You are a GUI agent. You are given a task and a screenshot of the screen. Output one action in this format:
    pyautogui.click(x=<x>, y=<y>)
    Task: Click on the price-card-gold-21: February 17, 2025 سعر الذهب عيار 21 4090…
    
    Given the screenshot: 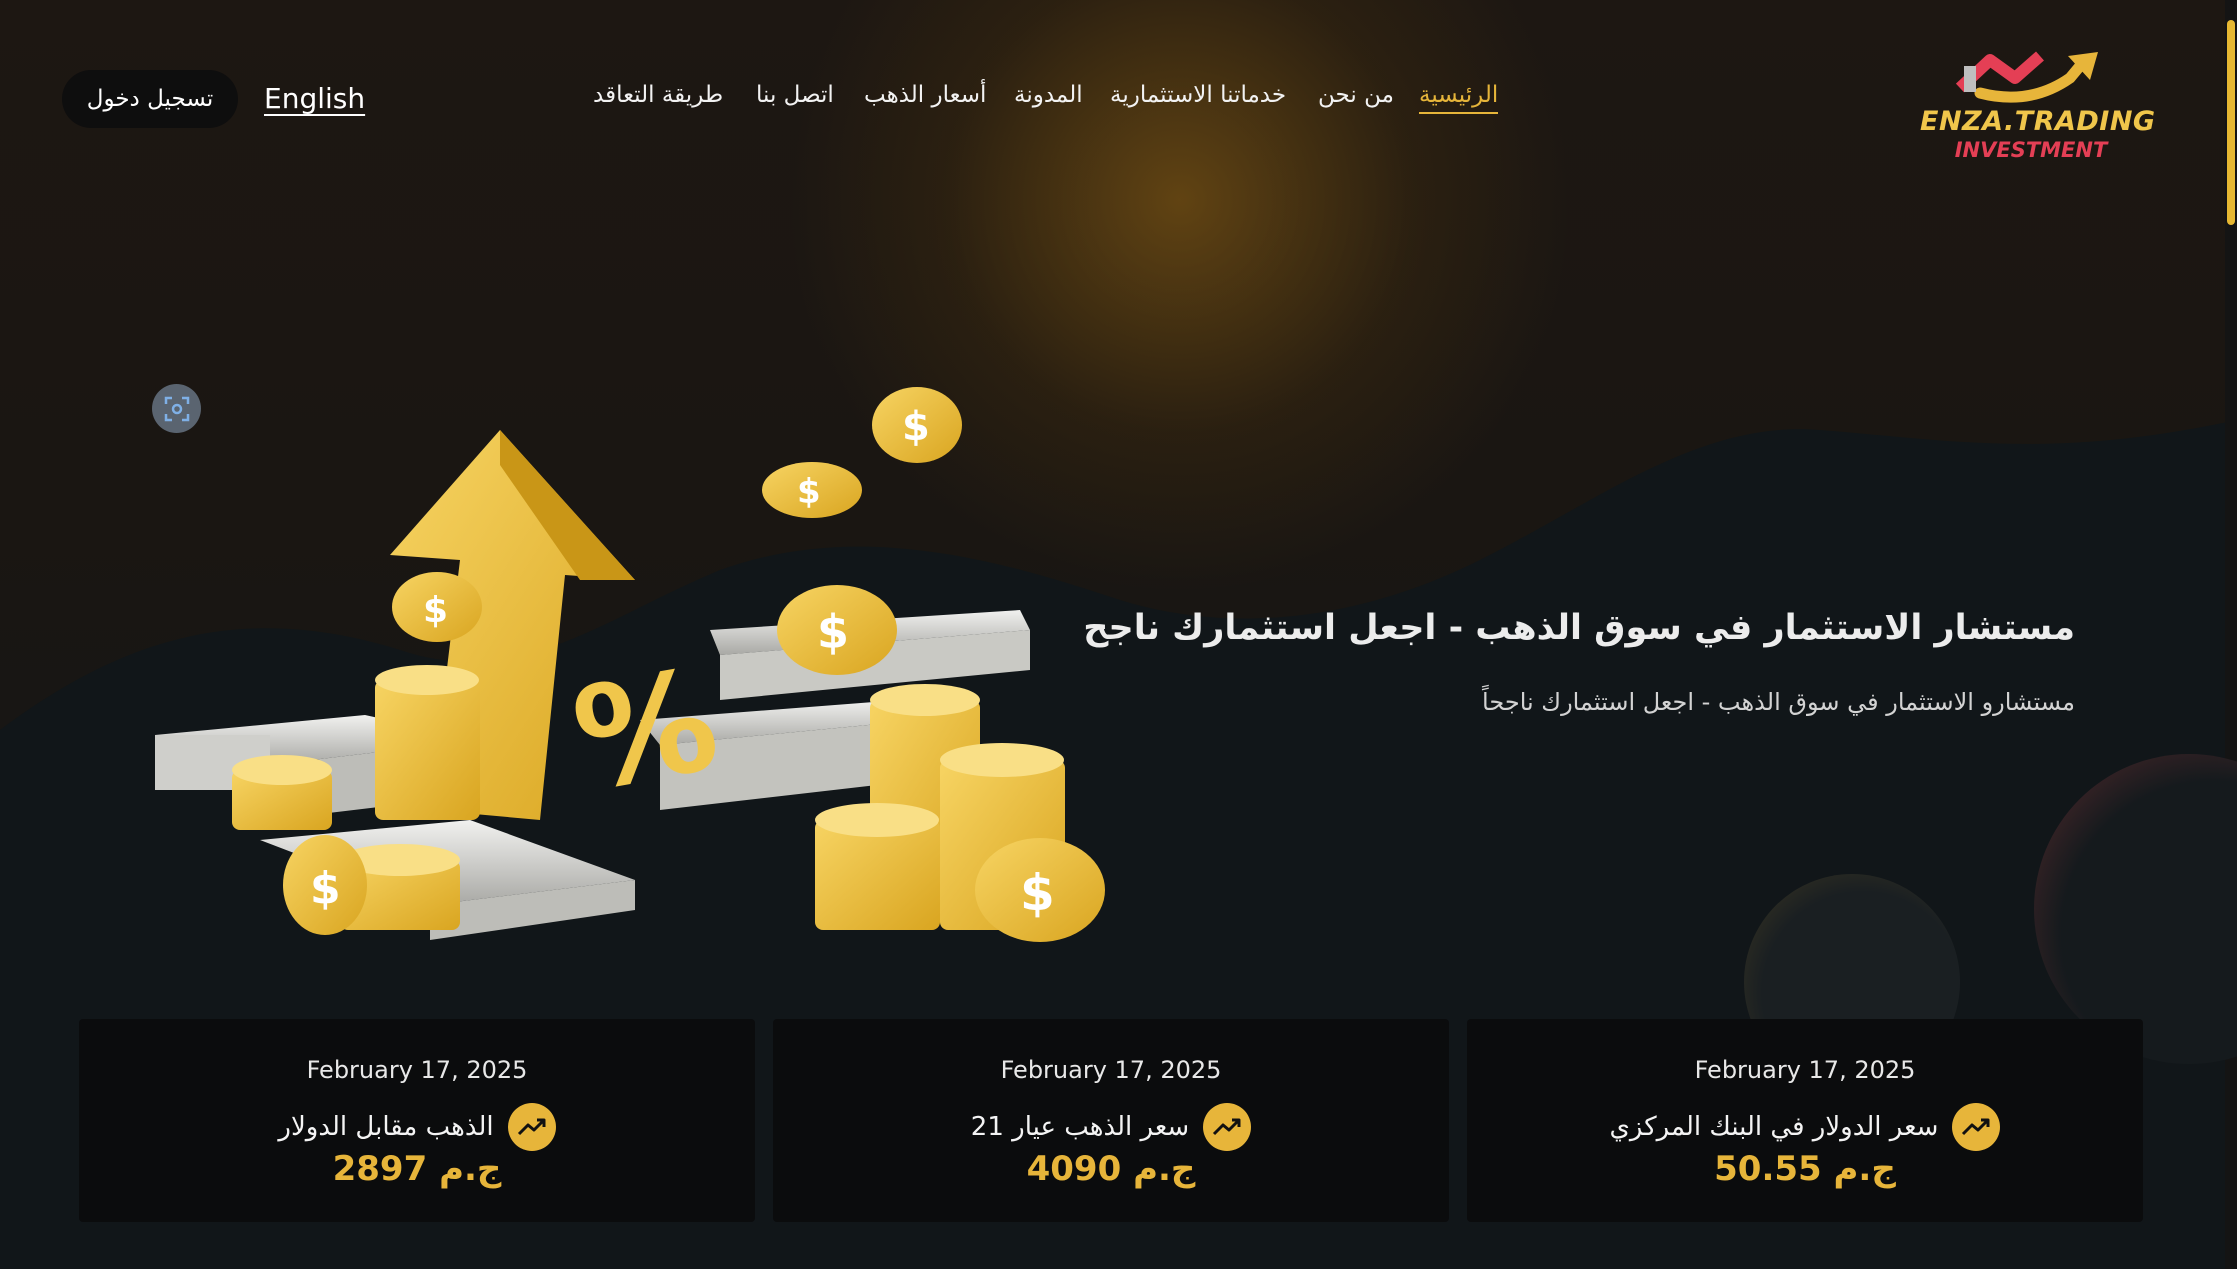 What is the action you would take?
    pyautogui.click(x=1111, y=1120)
    